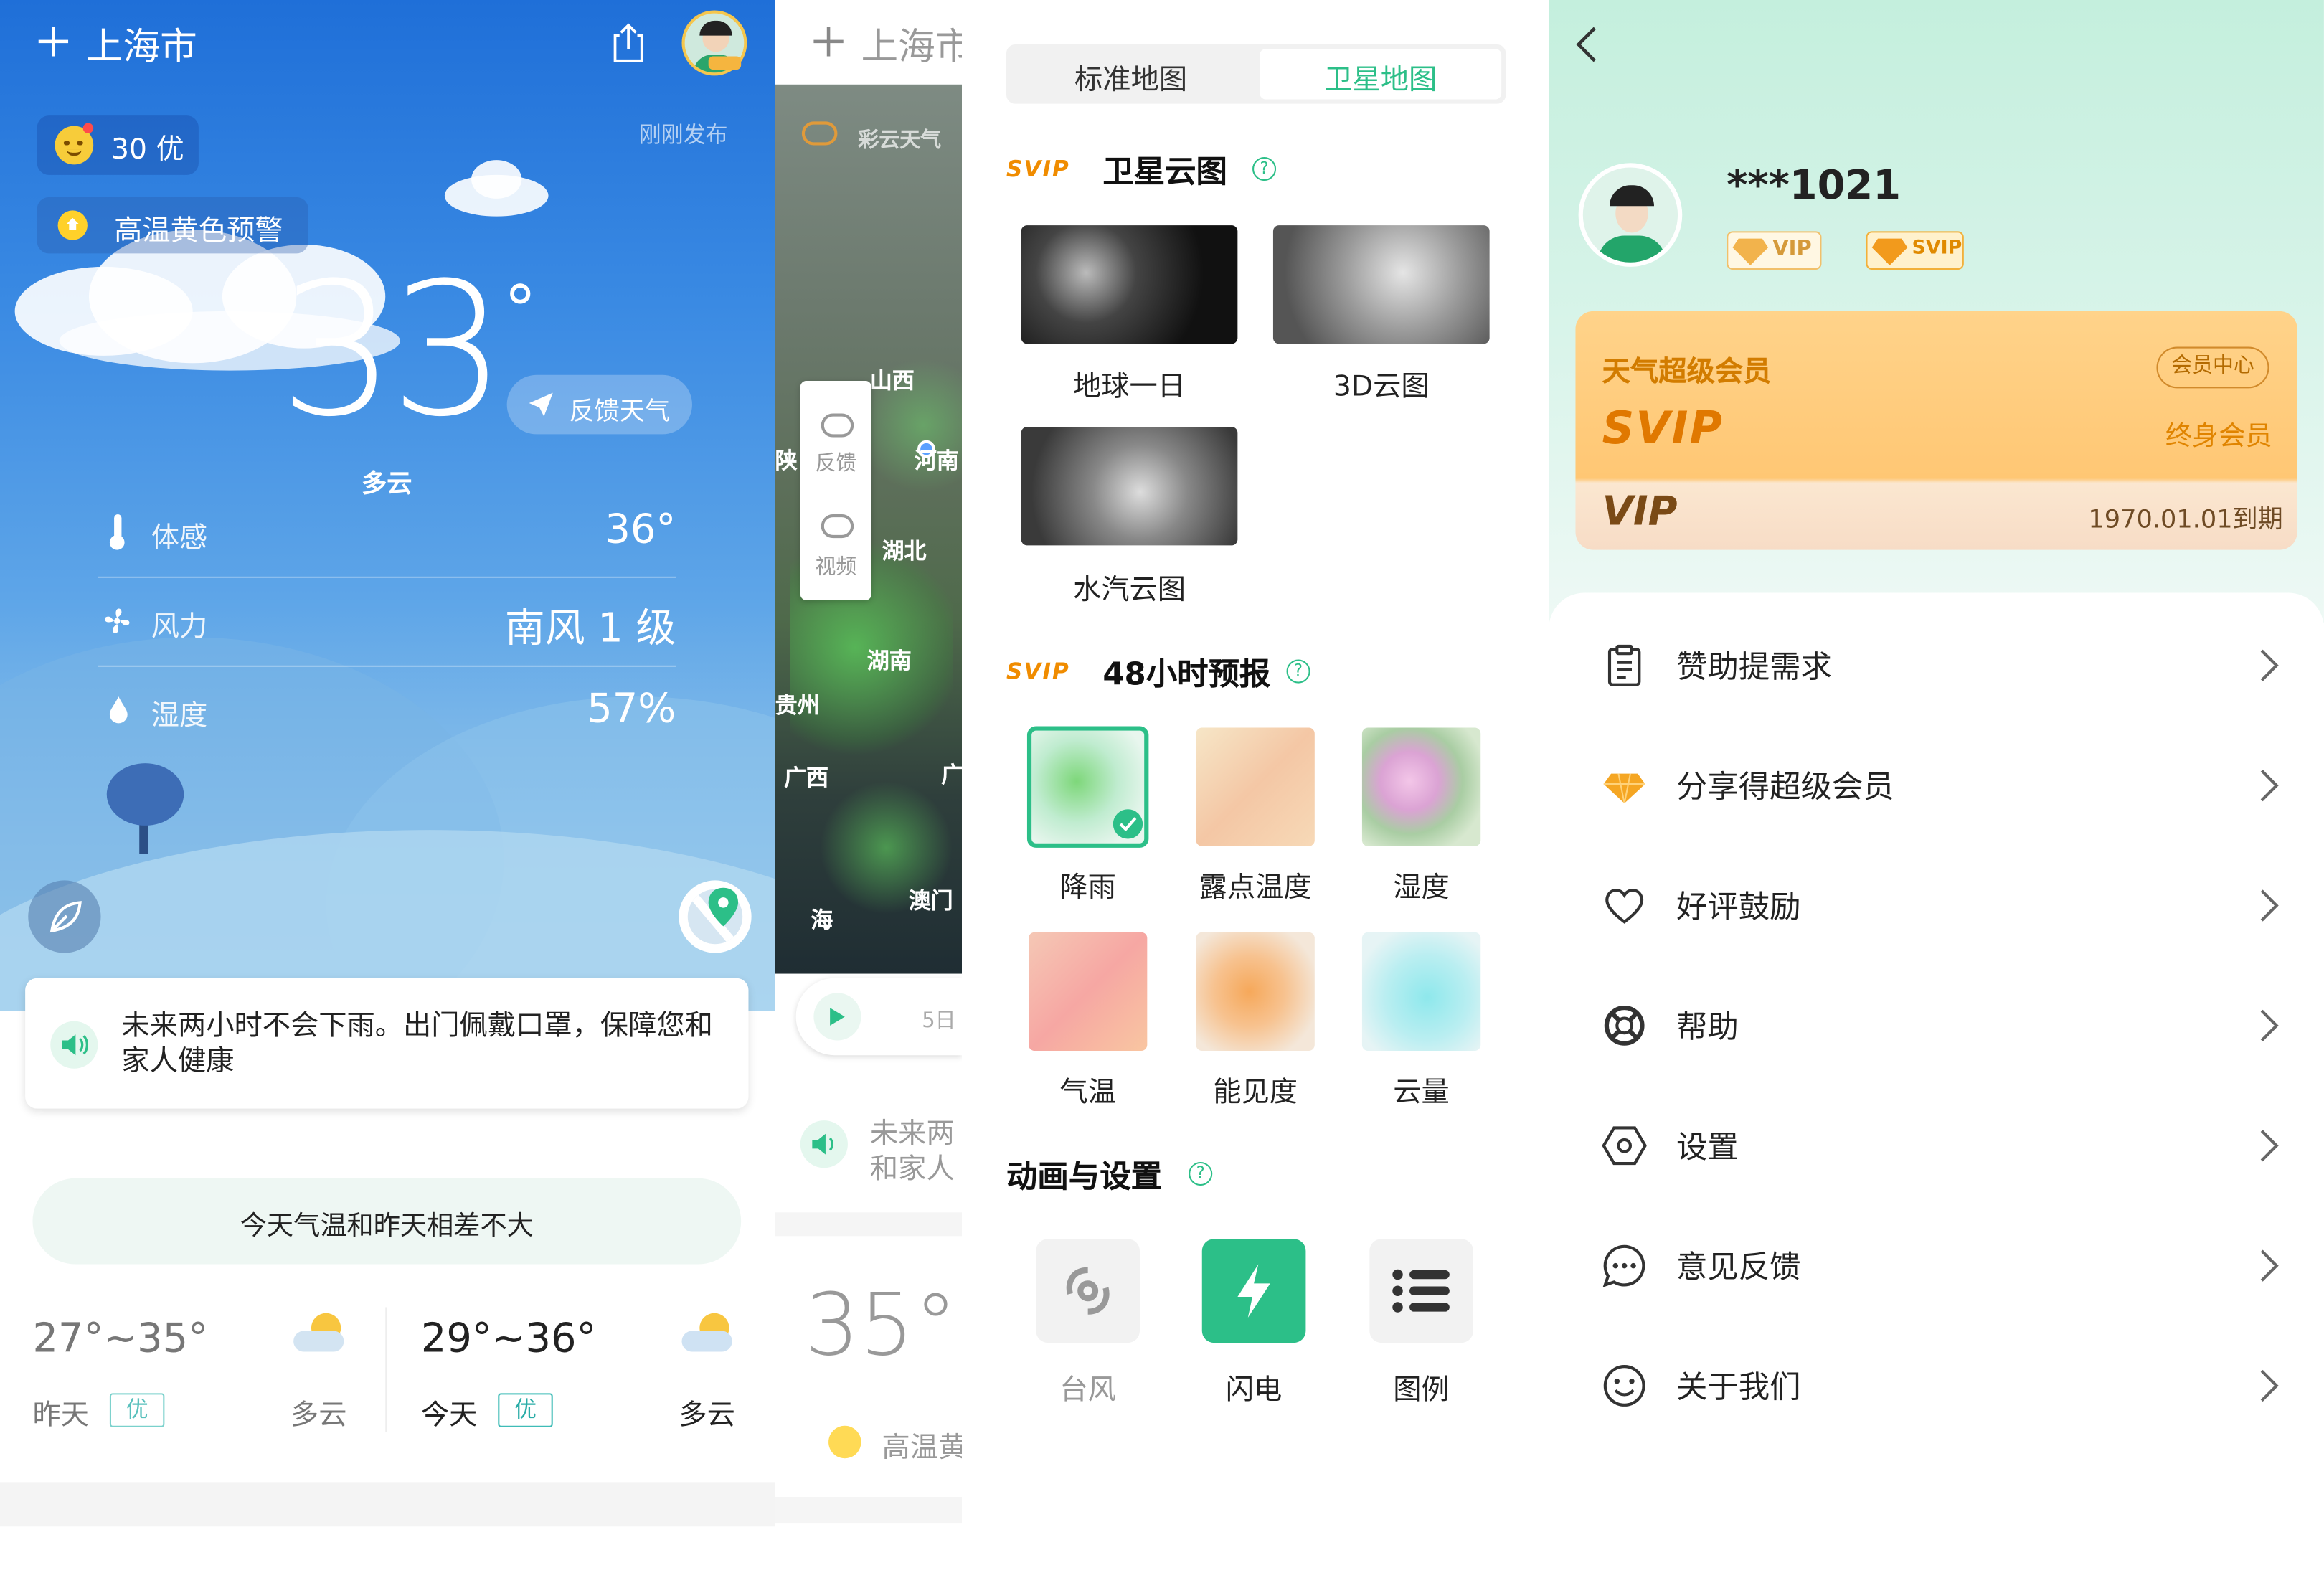 This screenshot has width=2324, height=1583. I want to click on play-icon, so click(837, 1017).